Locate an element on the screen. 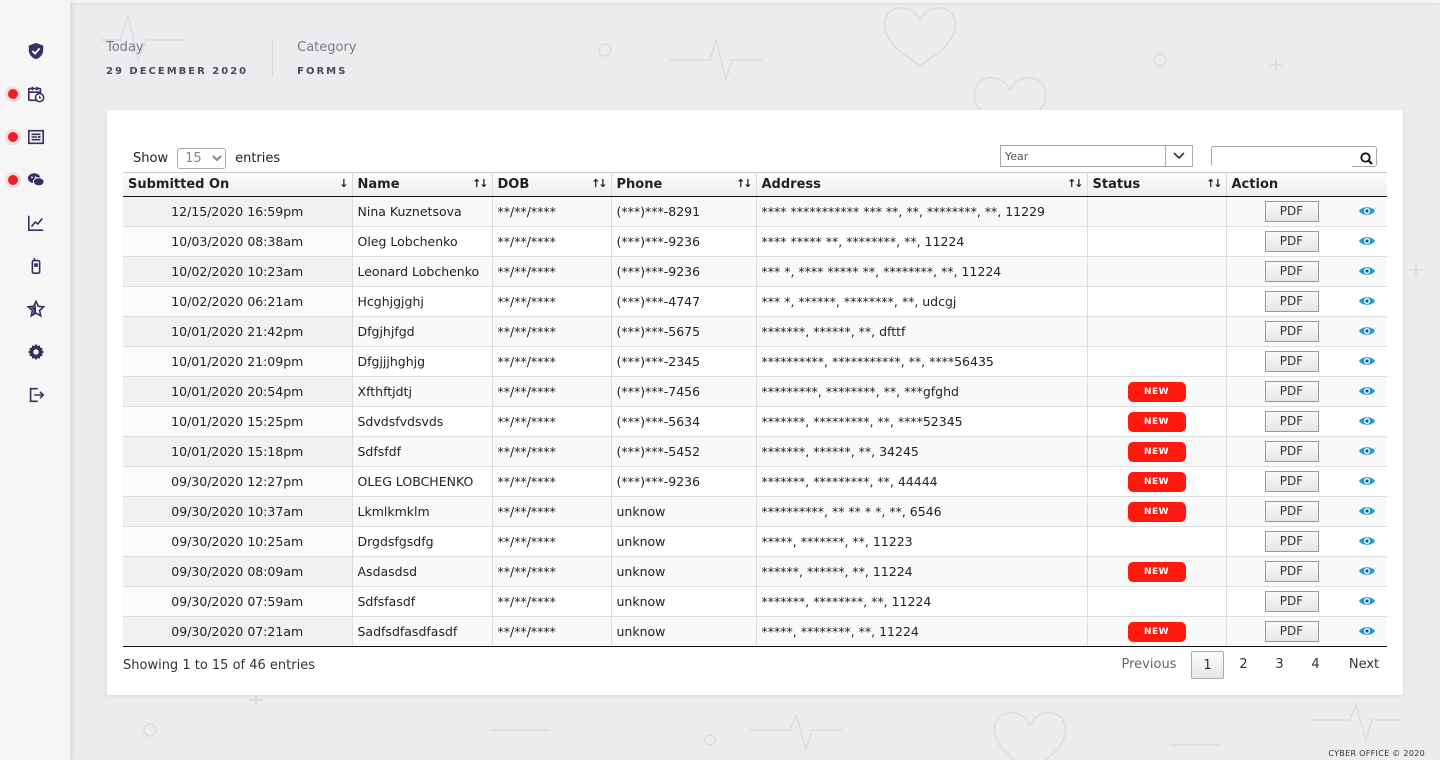 This screenshot has height=760, width=1440. cell-submitted: 10/01/2020 20:54pm is located at coordinates (238, 391).